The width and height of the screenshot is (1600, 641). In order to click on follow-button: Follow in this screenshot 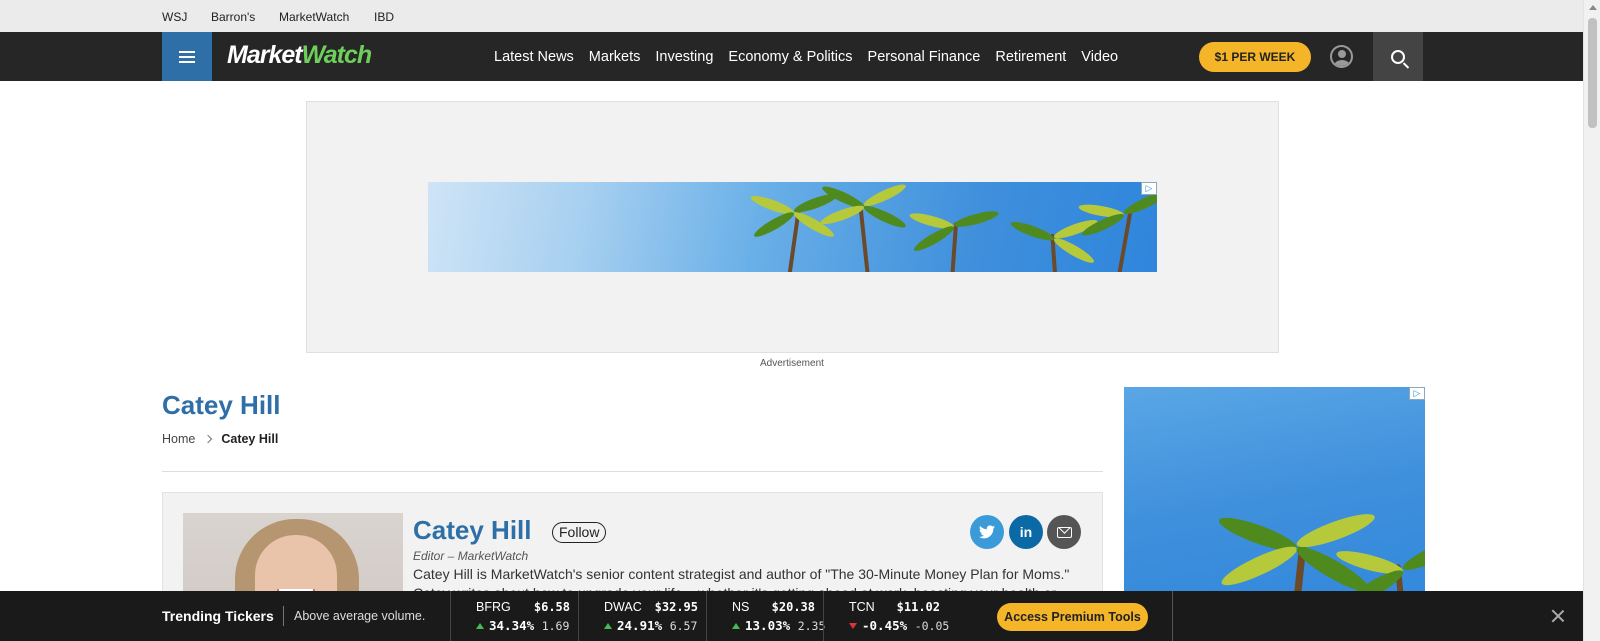, I will do `click(579, 532)`.